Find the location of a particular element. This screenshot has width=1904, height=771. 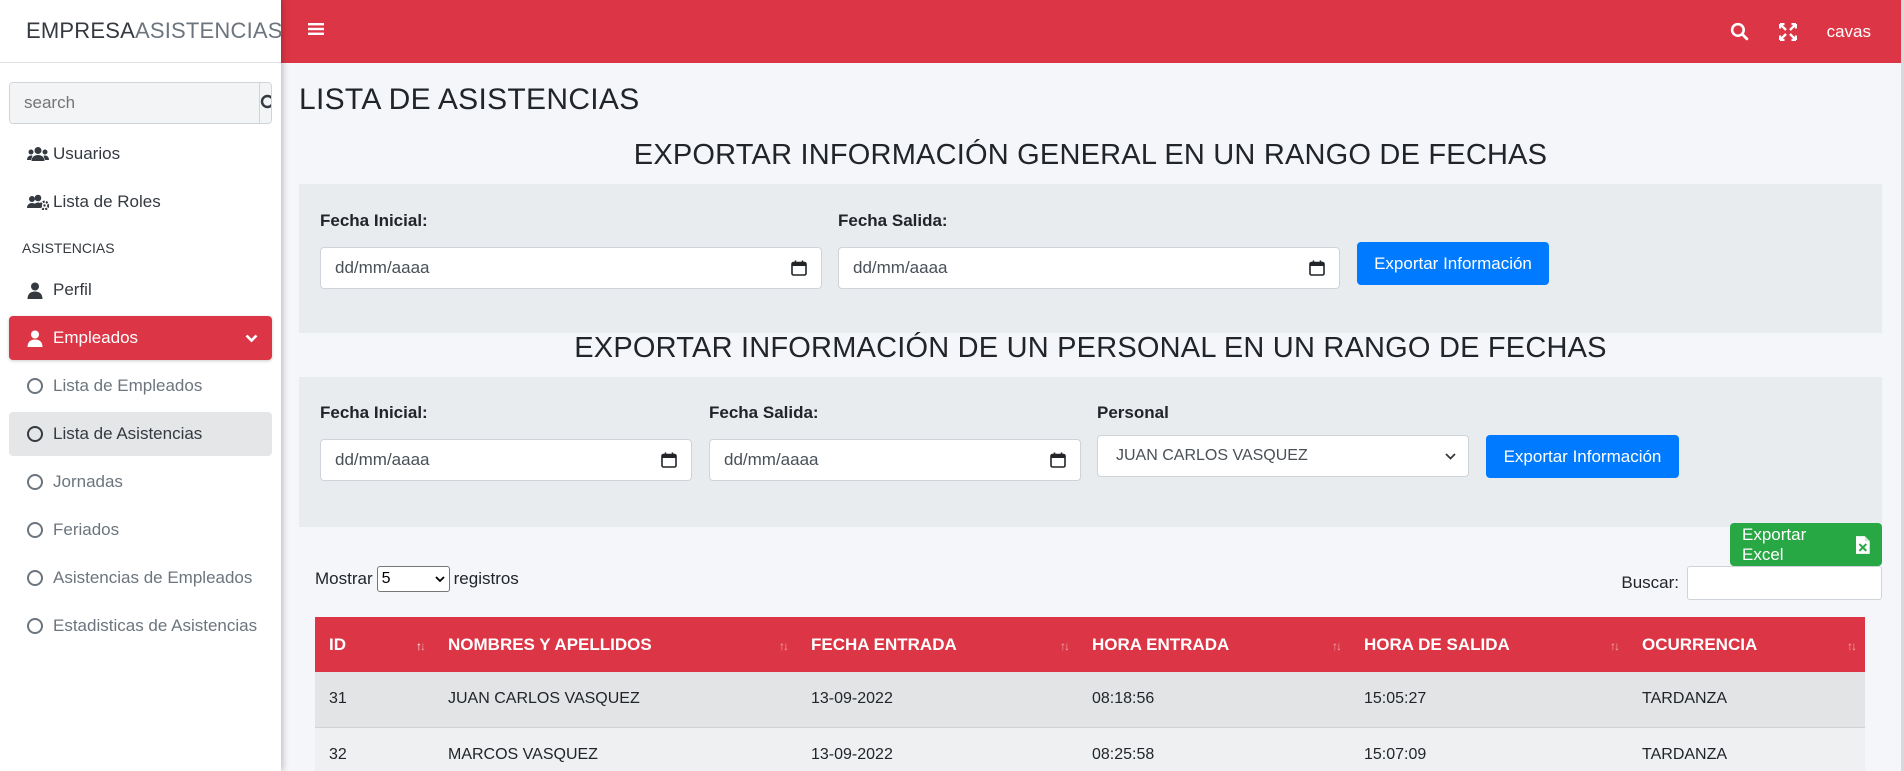

column-header-label: FECHA ENTRADA is located at coordinates (884, 644).